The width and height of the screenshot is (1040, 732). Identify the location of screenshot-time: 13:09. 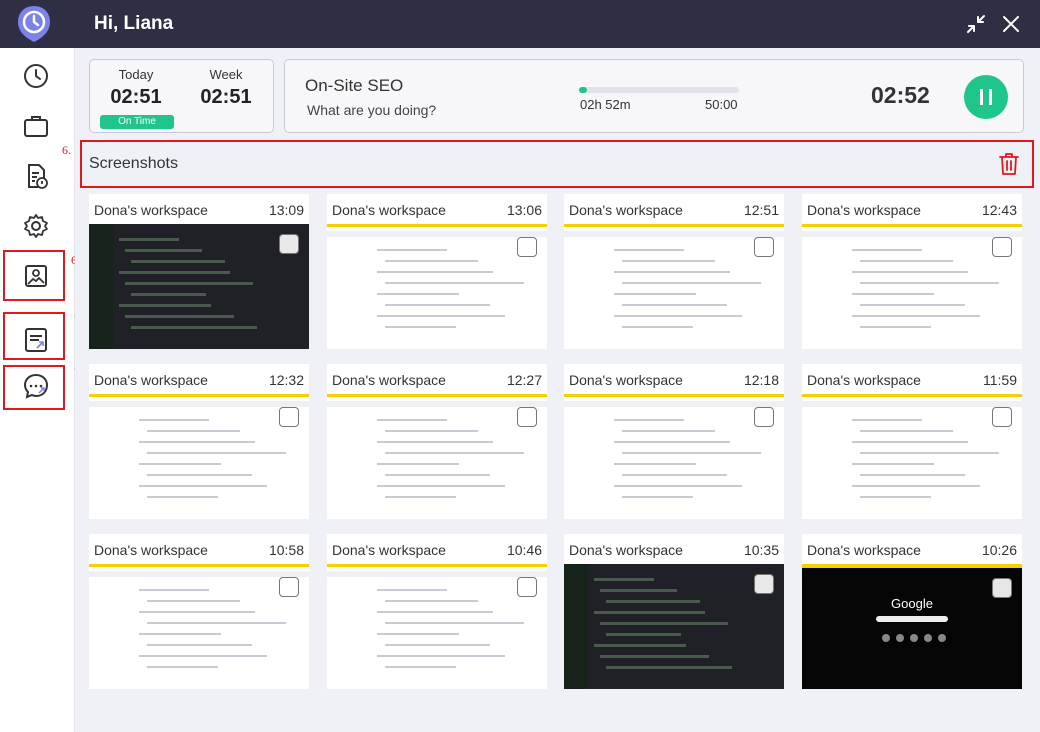
(286, 210).